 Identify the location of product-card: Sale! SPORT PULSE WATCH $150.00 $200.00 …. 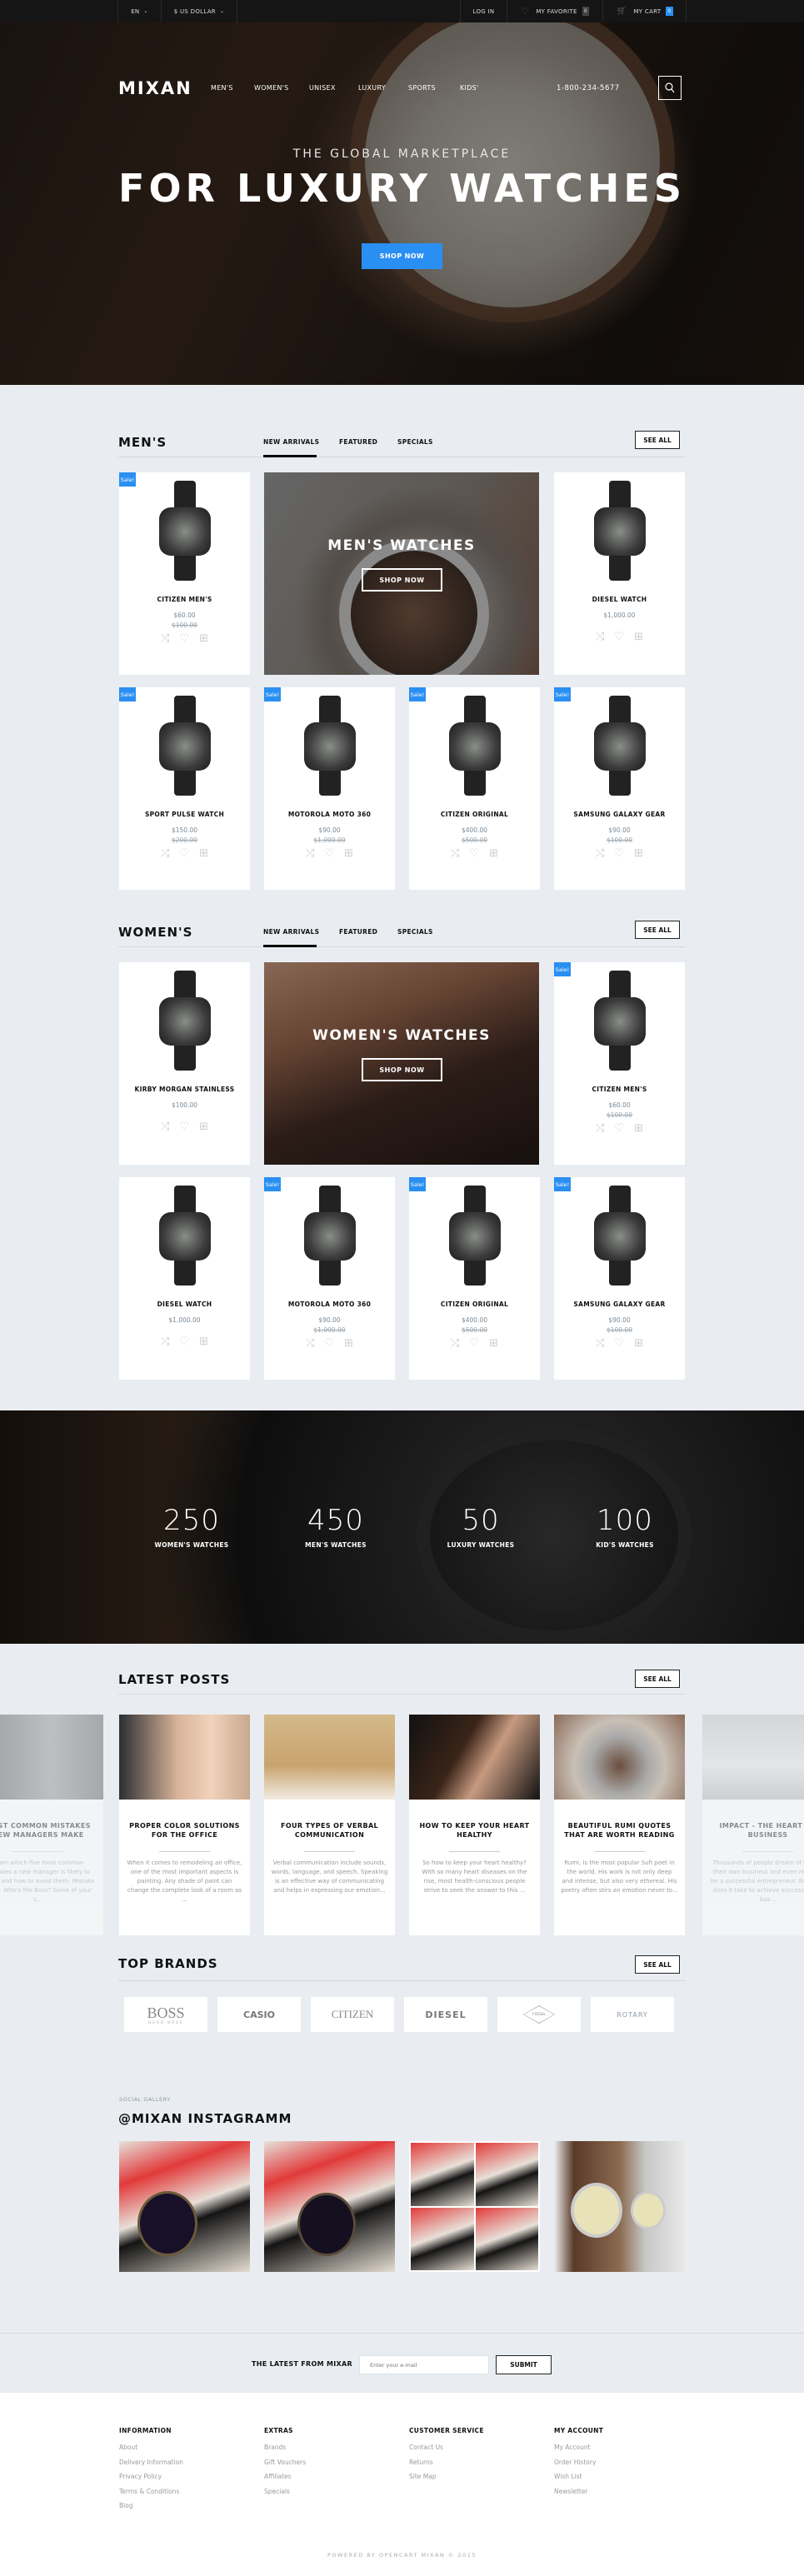
(185, 788).